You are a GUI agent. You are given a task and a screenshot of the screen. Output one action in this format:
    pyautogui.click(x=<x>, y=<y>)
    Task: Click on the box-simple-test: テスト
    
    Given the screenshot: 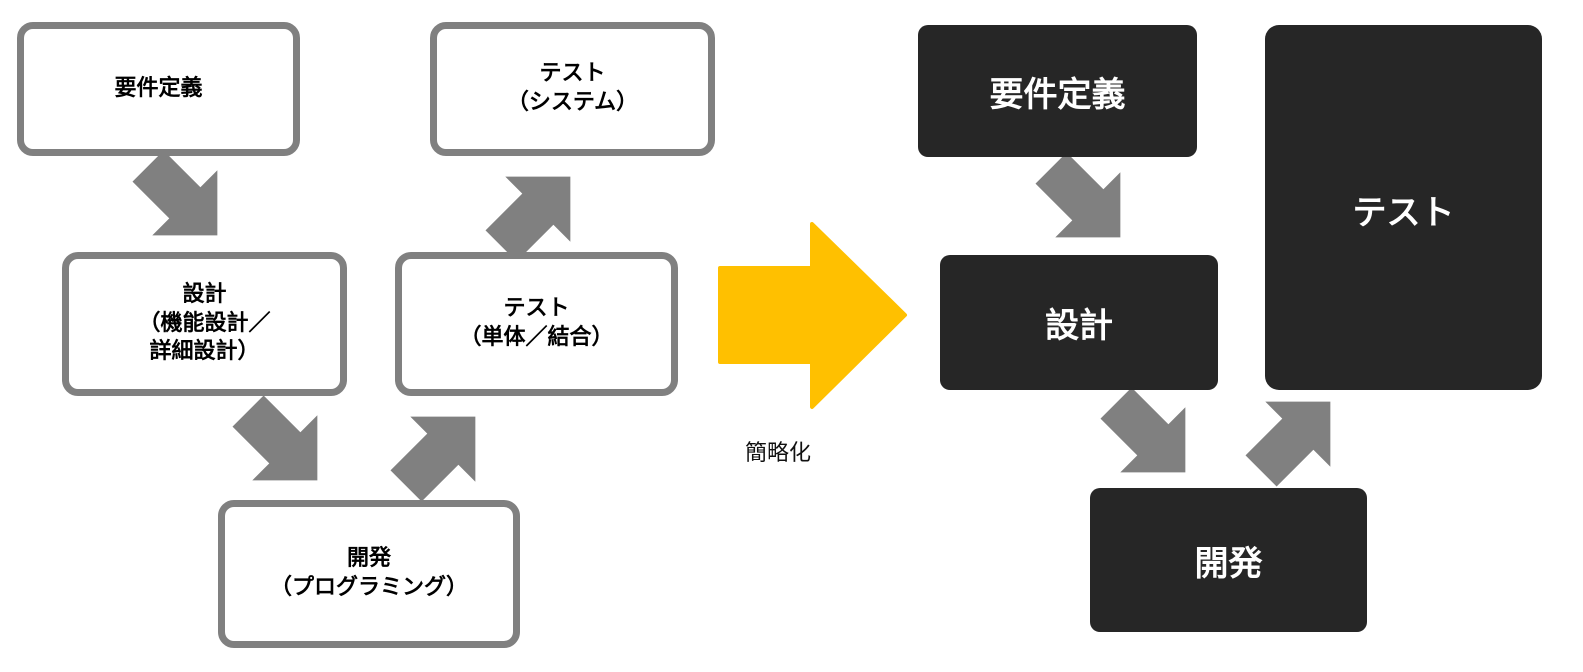 What is the action you would take?
    pyautogui.click(x=1403, y=207)
    